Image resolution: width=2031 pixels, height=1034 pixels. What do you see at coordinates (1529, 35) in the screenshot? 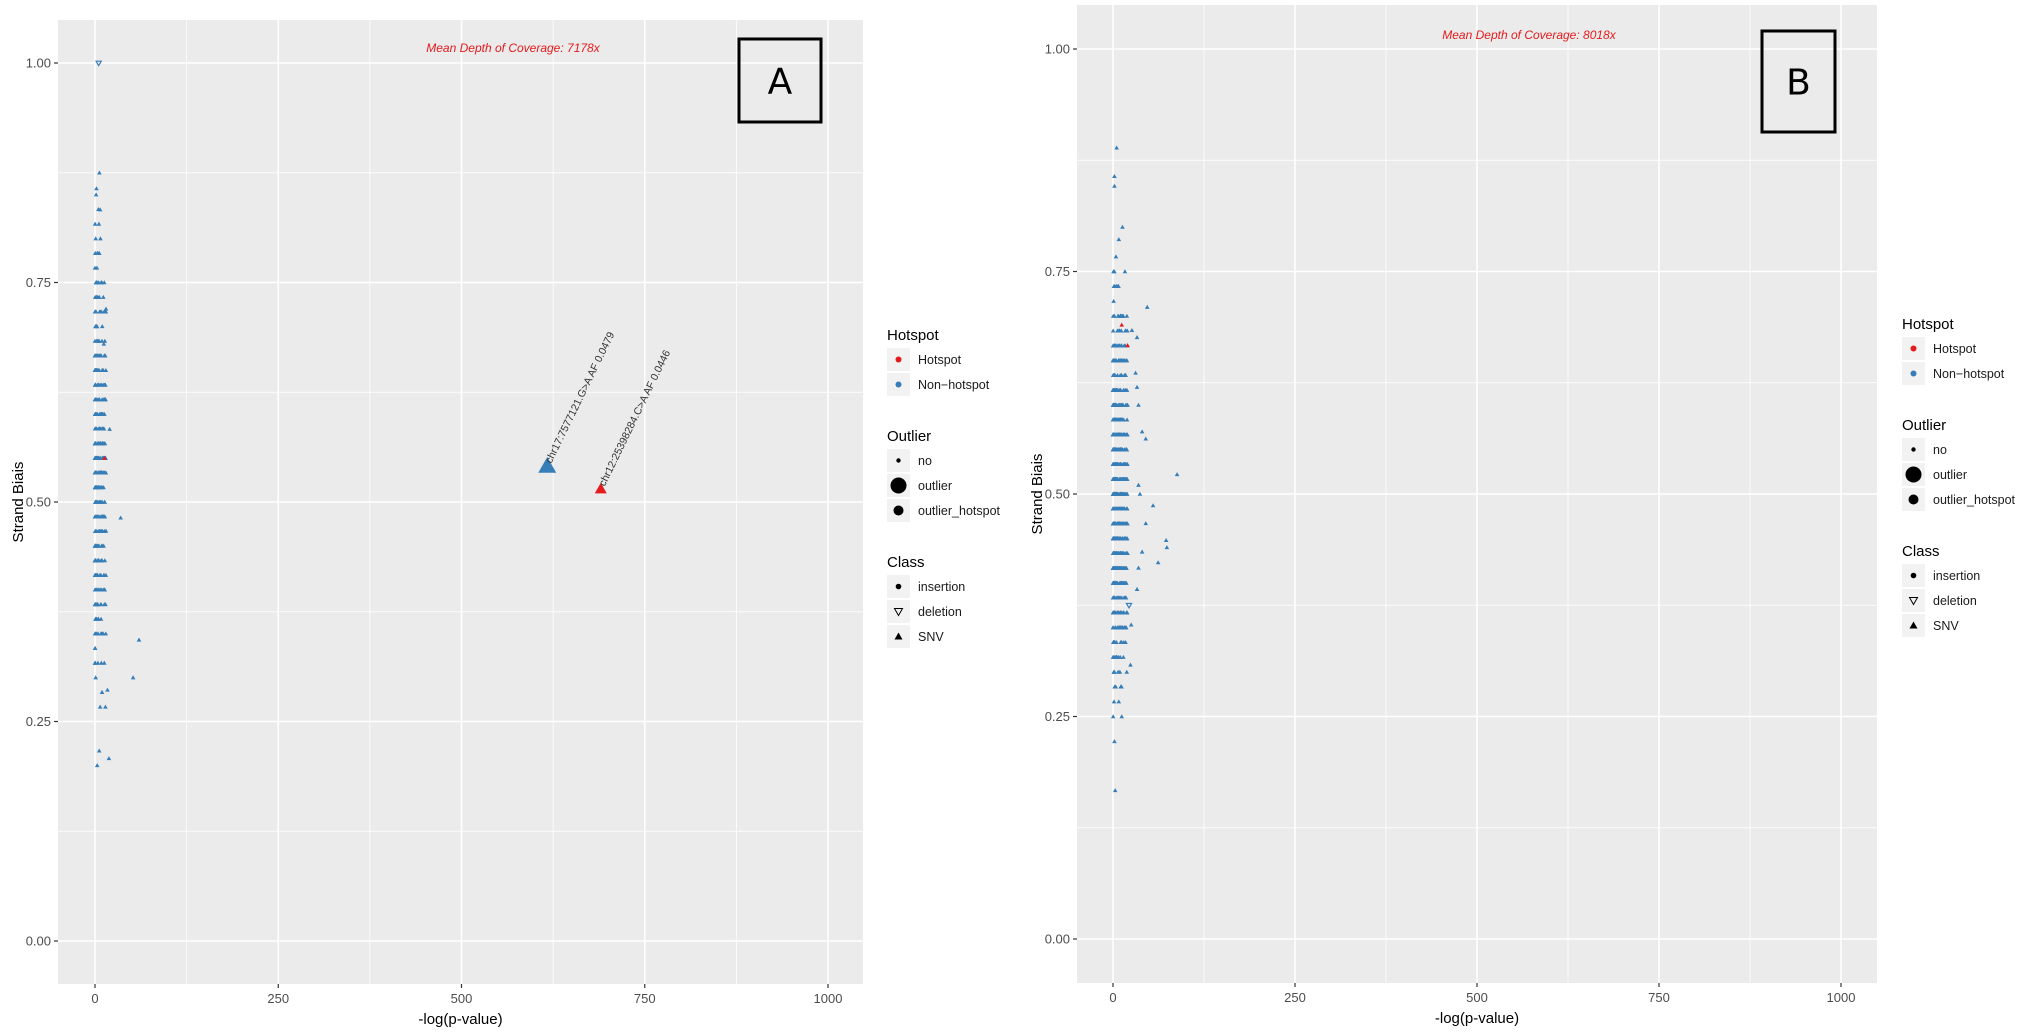
I see `depth-annotation: Mean Depth of Coverage: 8018x` at bounding box center [1529, 35].